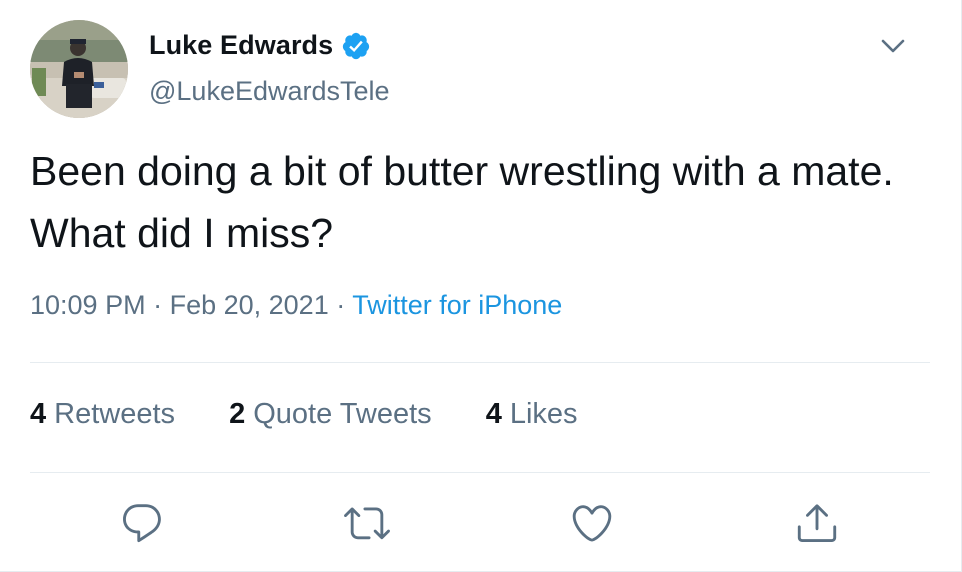 The height and width of the screenshot is (572, 962). I want to click on share-icon, so click(817, 523).